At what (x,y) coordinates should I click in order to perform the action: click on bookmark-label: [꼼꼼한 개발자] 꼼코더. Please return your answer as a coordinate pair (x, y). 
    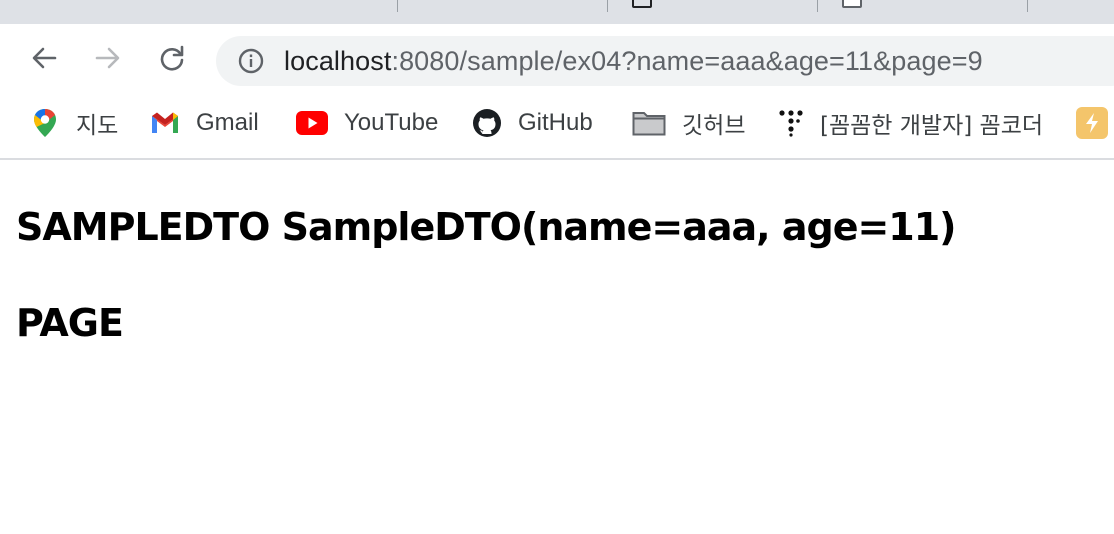
    Looking at the image, I should click on (932, 126).